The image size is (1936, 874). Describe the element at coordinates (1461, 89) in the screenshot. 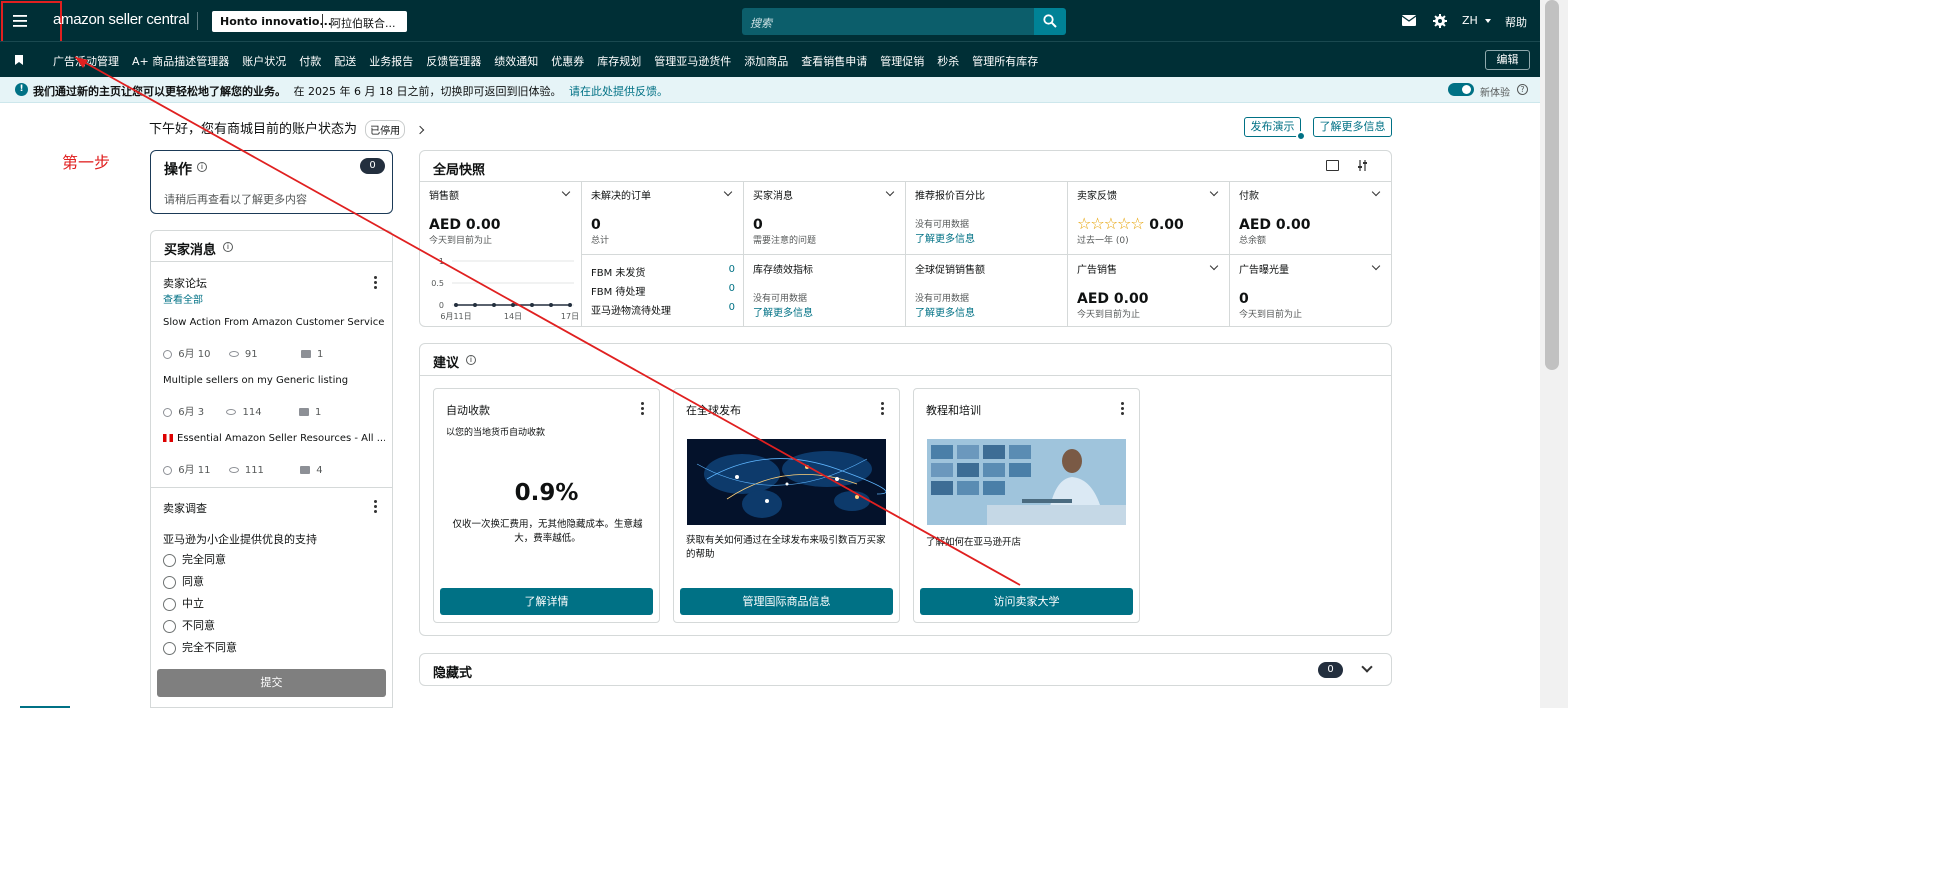

I see `new-experience-toggle` at that location.